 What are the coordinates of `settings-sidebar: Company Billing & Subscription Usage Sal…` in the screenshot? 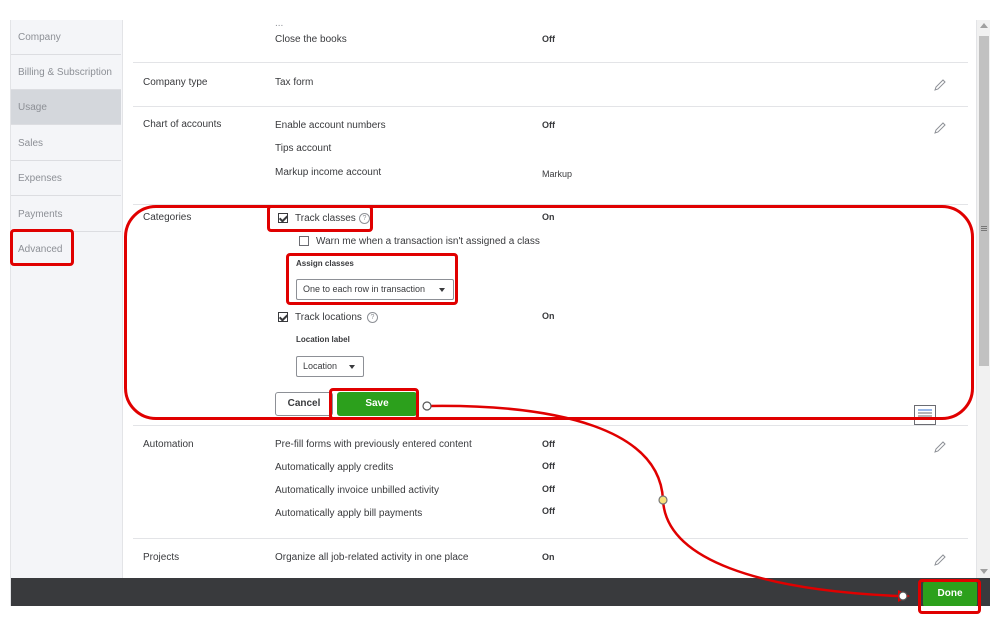 It's located at (66, 299).